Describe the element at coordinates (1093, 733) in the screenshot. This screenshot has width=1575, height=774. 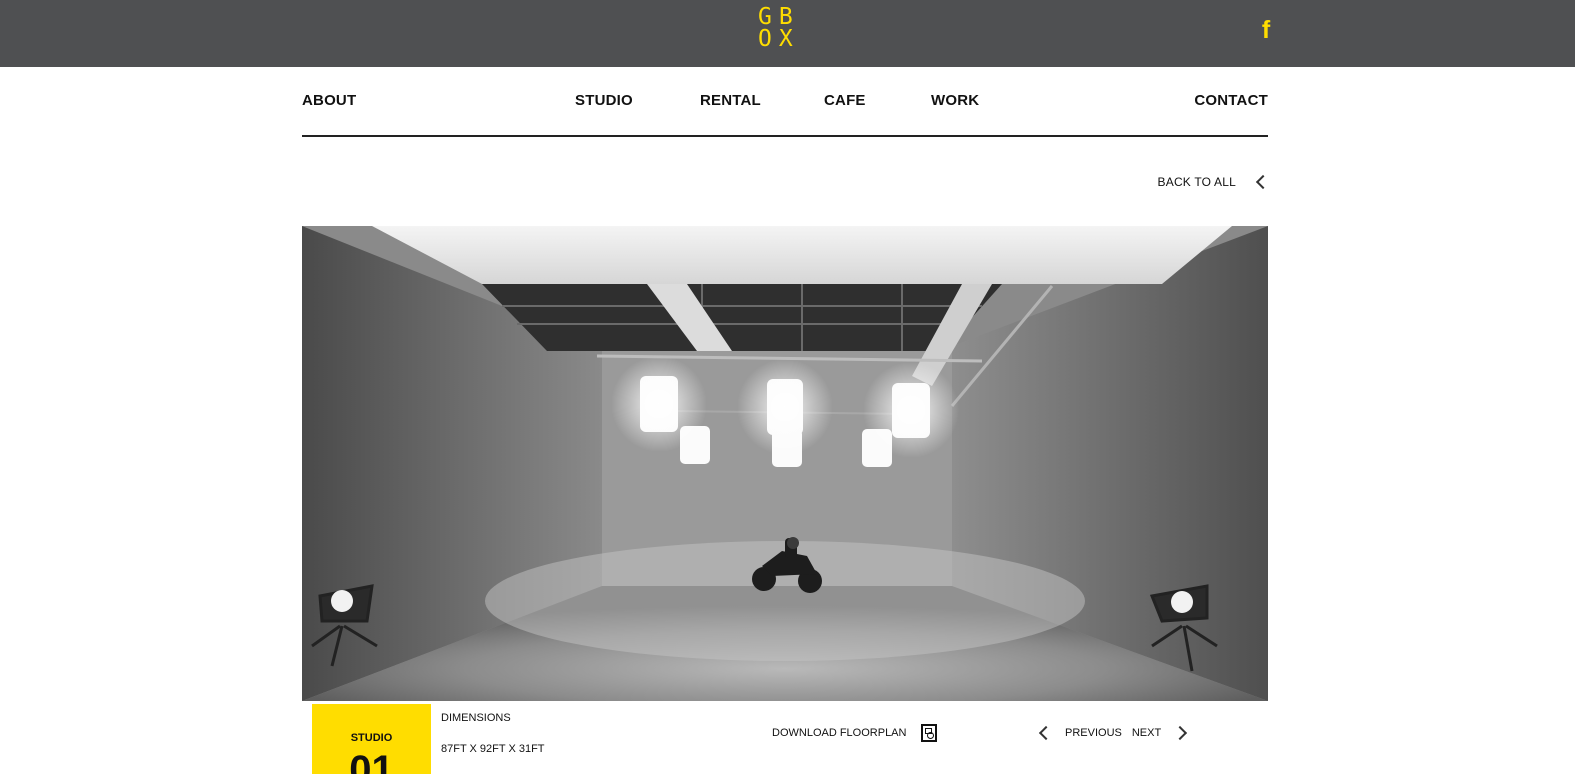
I see `previous-label: PREVIOUS` at that location.